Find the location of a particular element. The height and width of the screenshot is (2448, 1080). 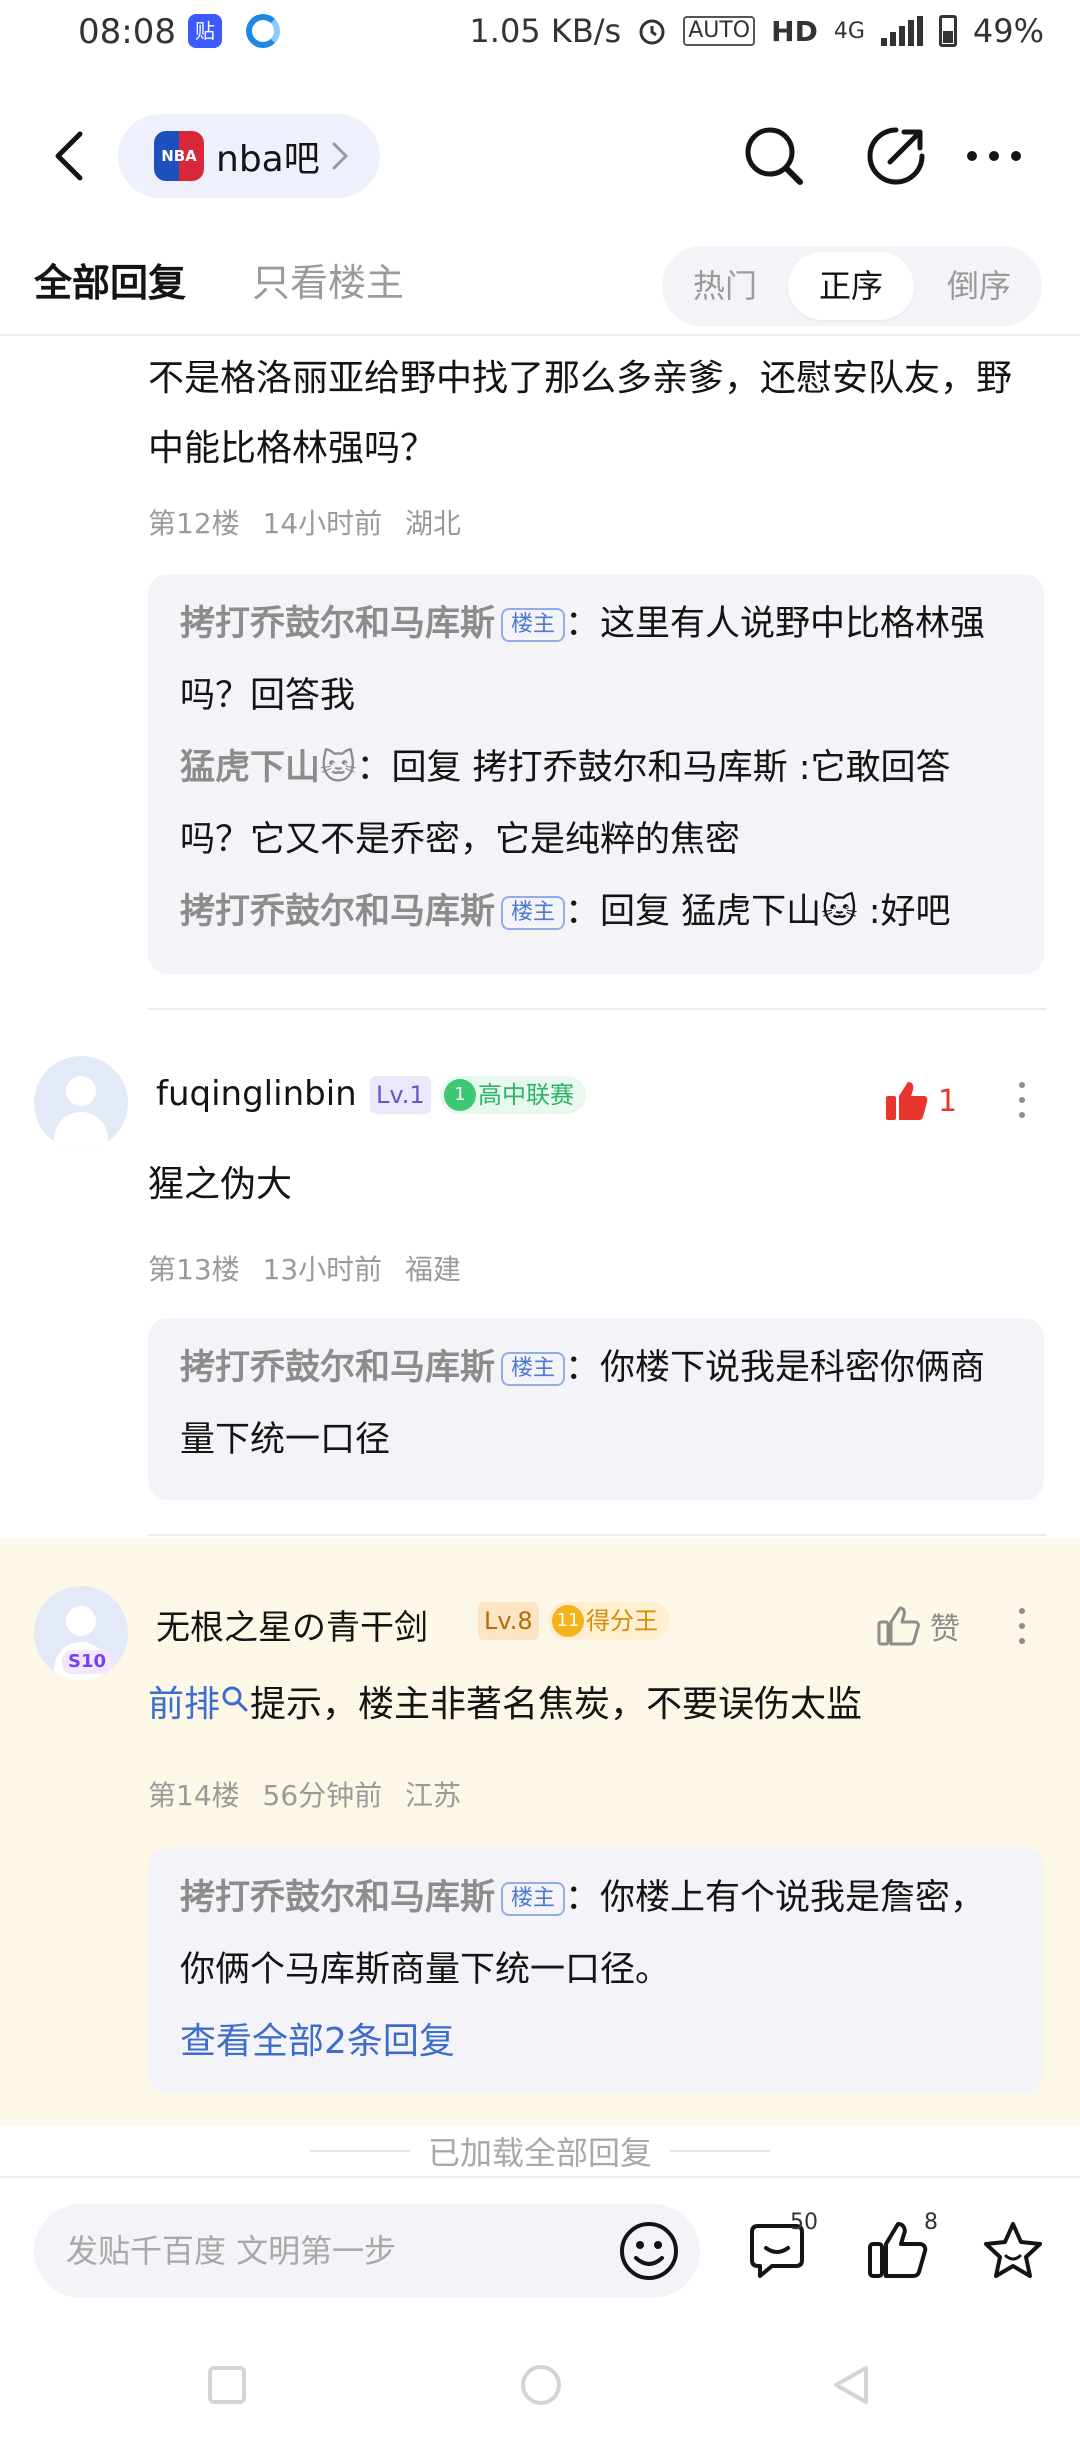

post-content: 前排 提示，楼主非著名焦炭，不要误伤太监 is located at coordinates (597, 1705).